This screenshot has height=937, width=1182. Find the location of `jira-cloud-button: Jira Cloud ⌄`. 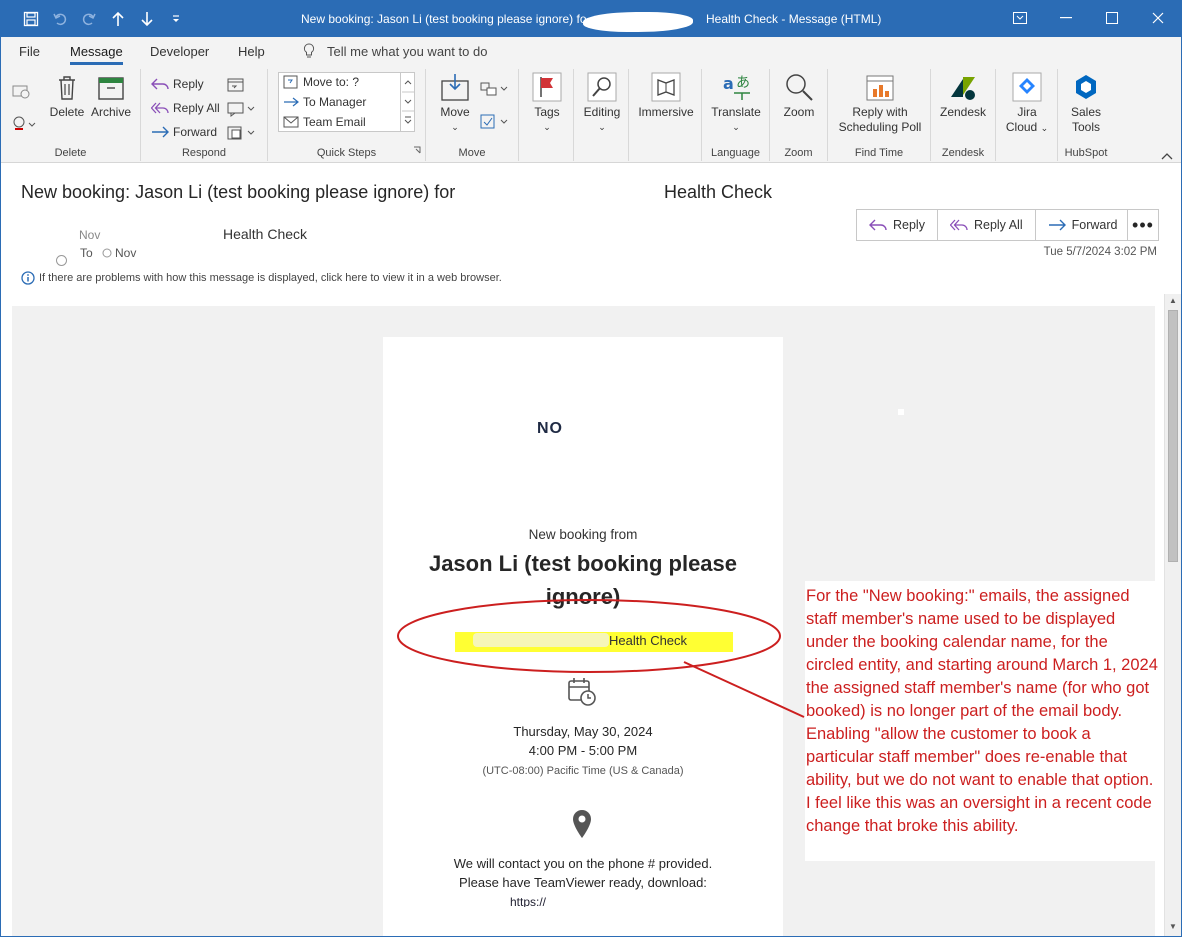

jira-cloud-button: Jira Cloud ⌄ is located at coordinates (1027, 103).